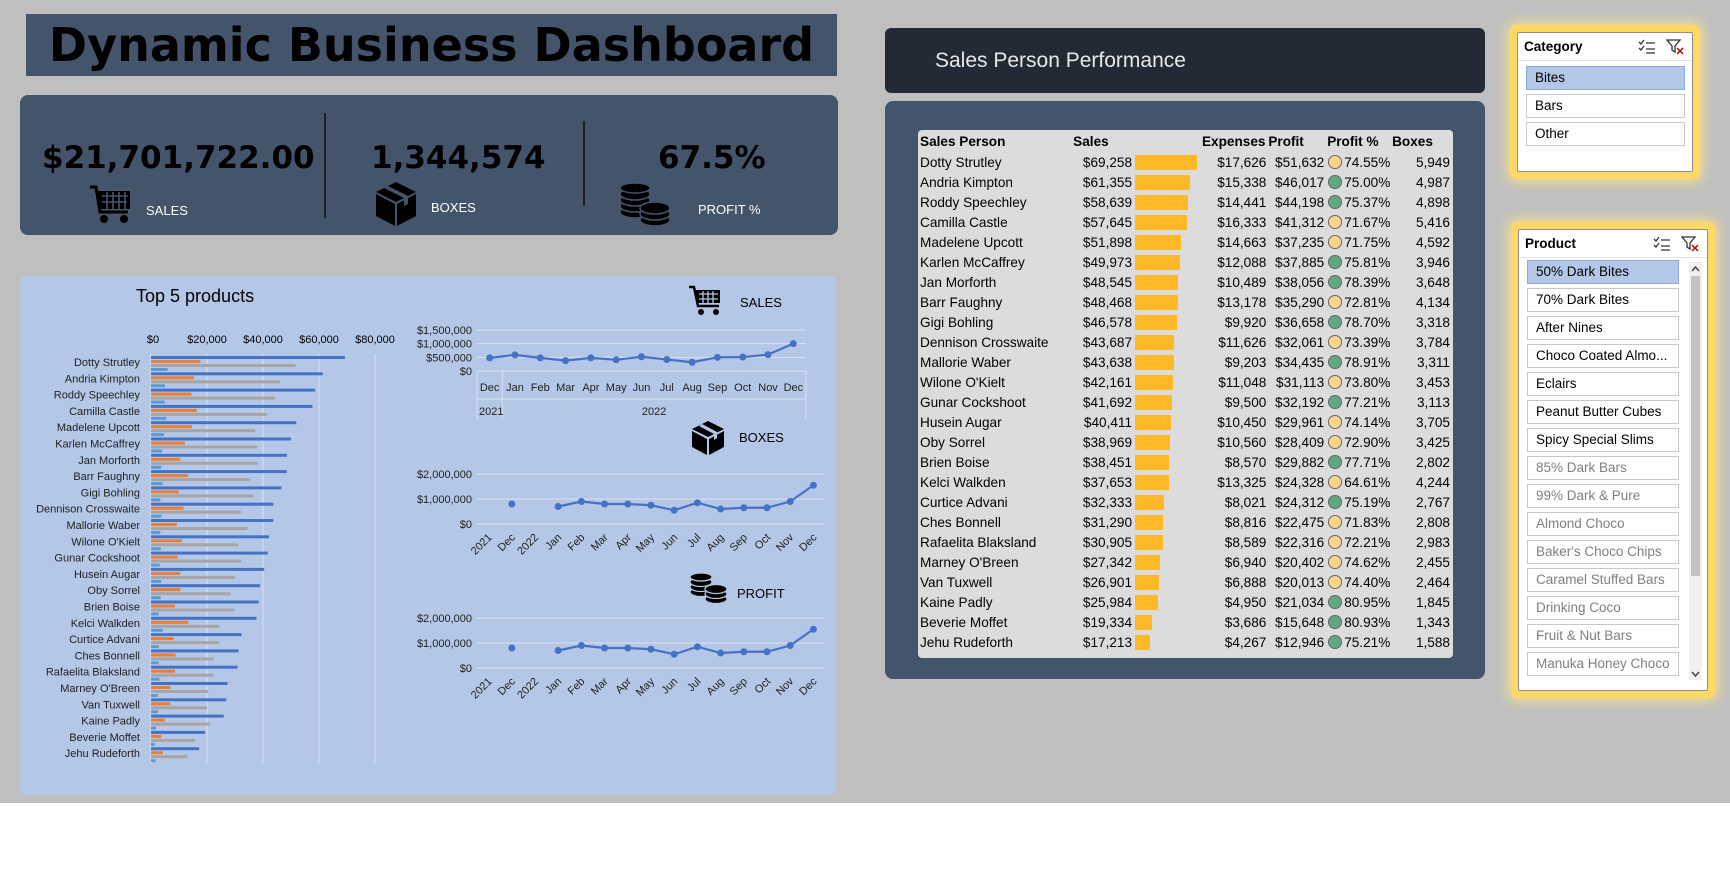  What do you see at coordinates (1695, 269) in the screenshot?
I see `scroll-up-icon` at bounding box center [1695, 269].